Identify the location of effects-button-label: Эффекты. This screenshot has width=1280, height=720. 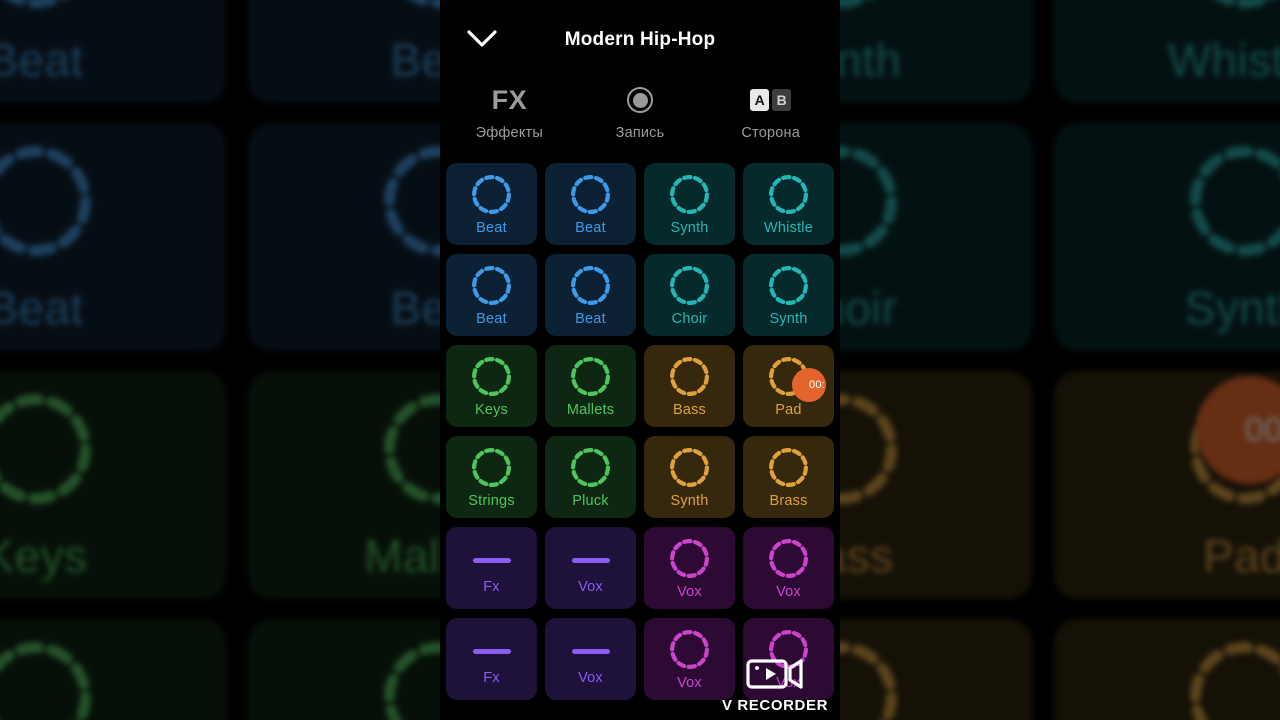
(509, 133).